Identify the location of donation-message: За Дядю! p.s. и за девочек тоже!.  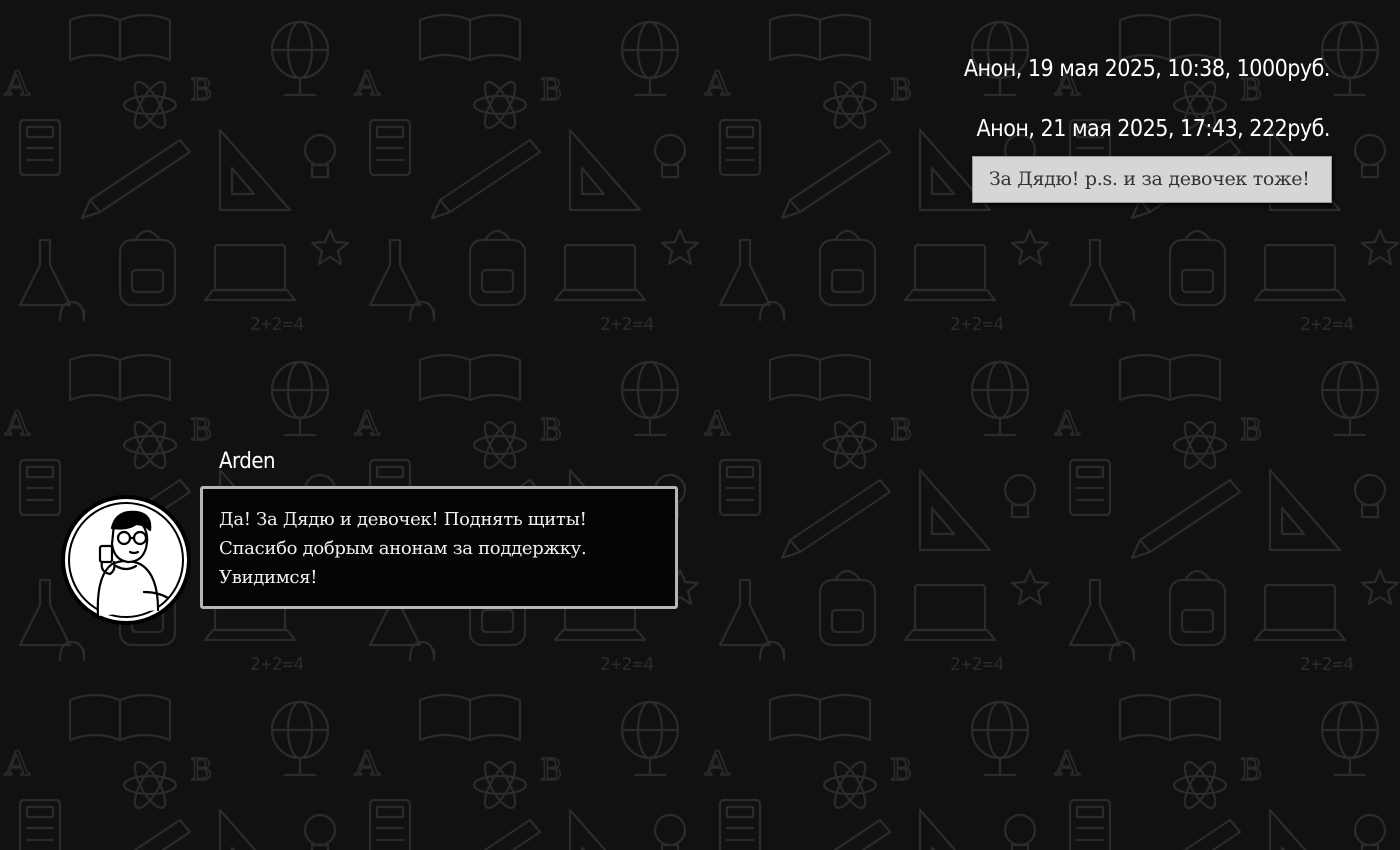
(1152, 179).